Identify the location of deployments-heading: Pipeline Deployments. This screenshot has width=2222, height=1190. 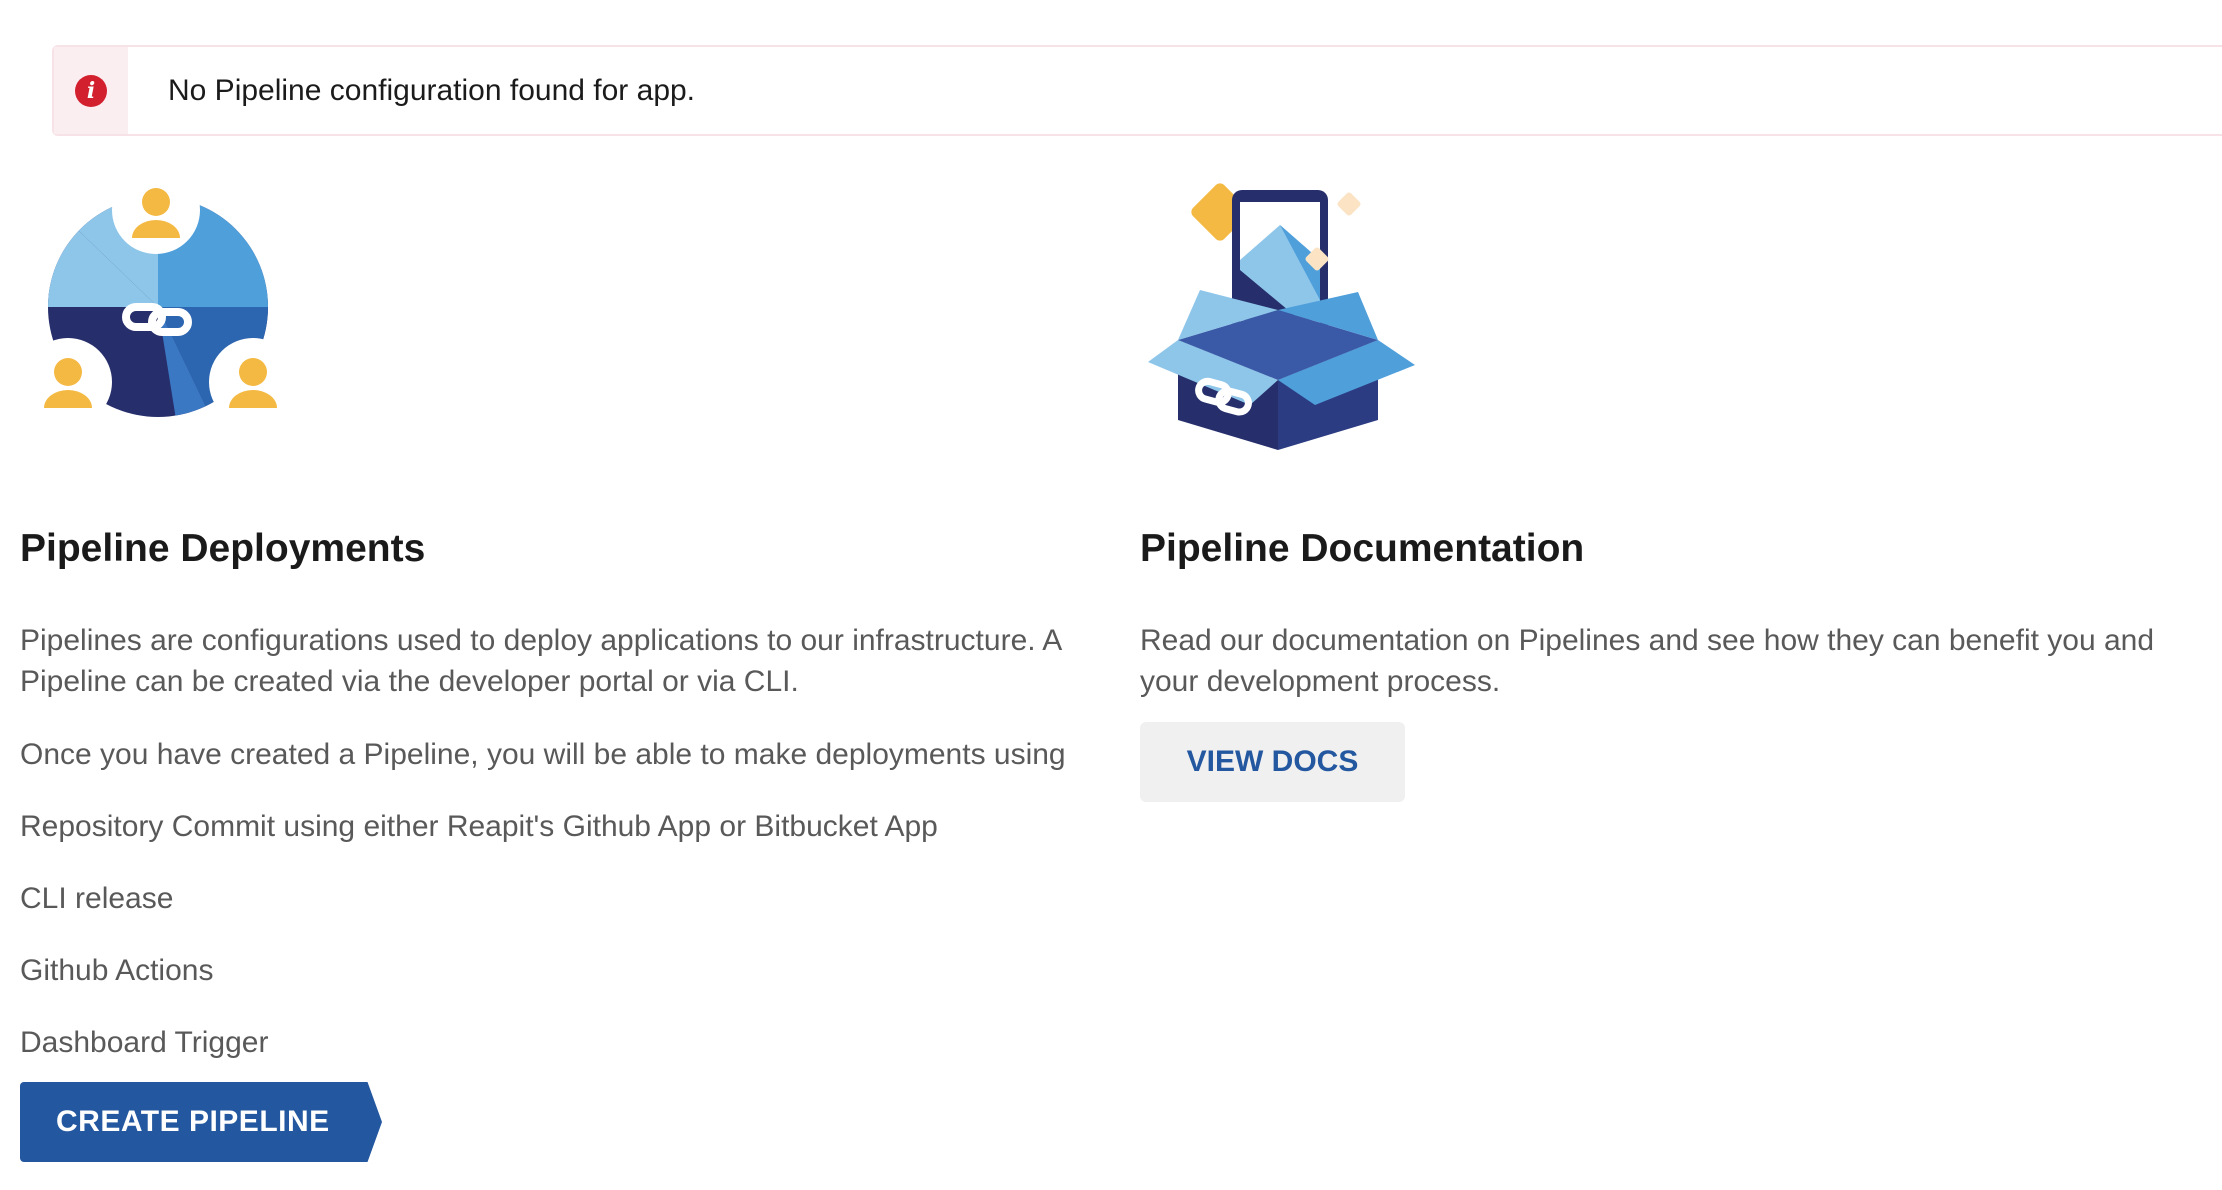
(223, 548).